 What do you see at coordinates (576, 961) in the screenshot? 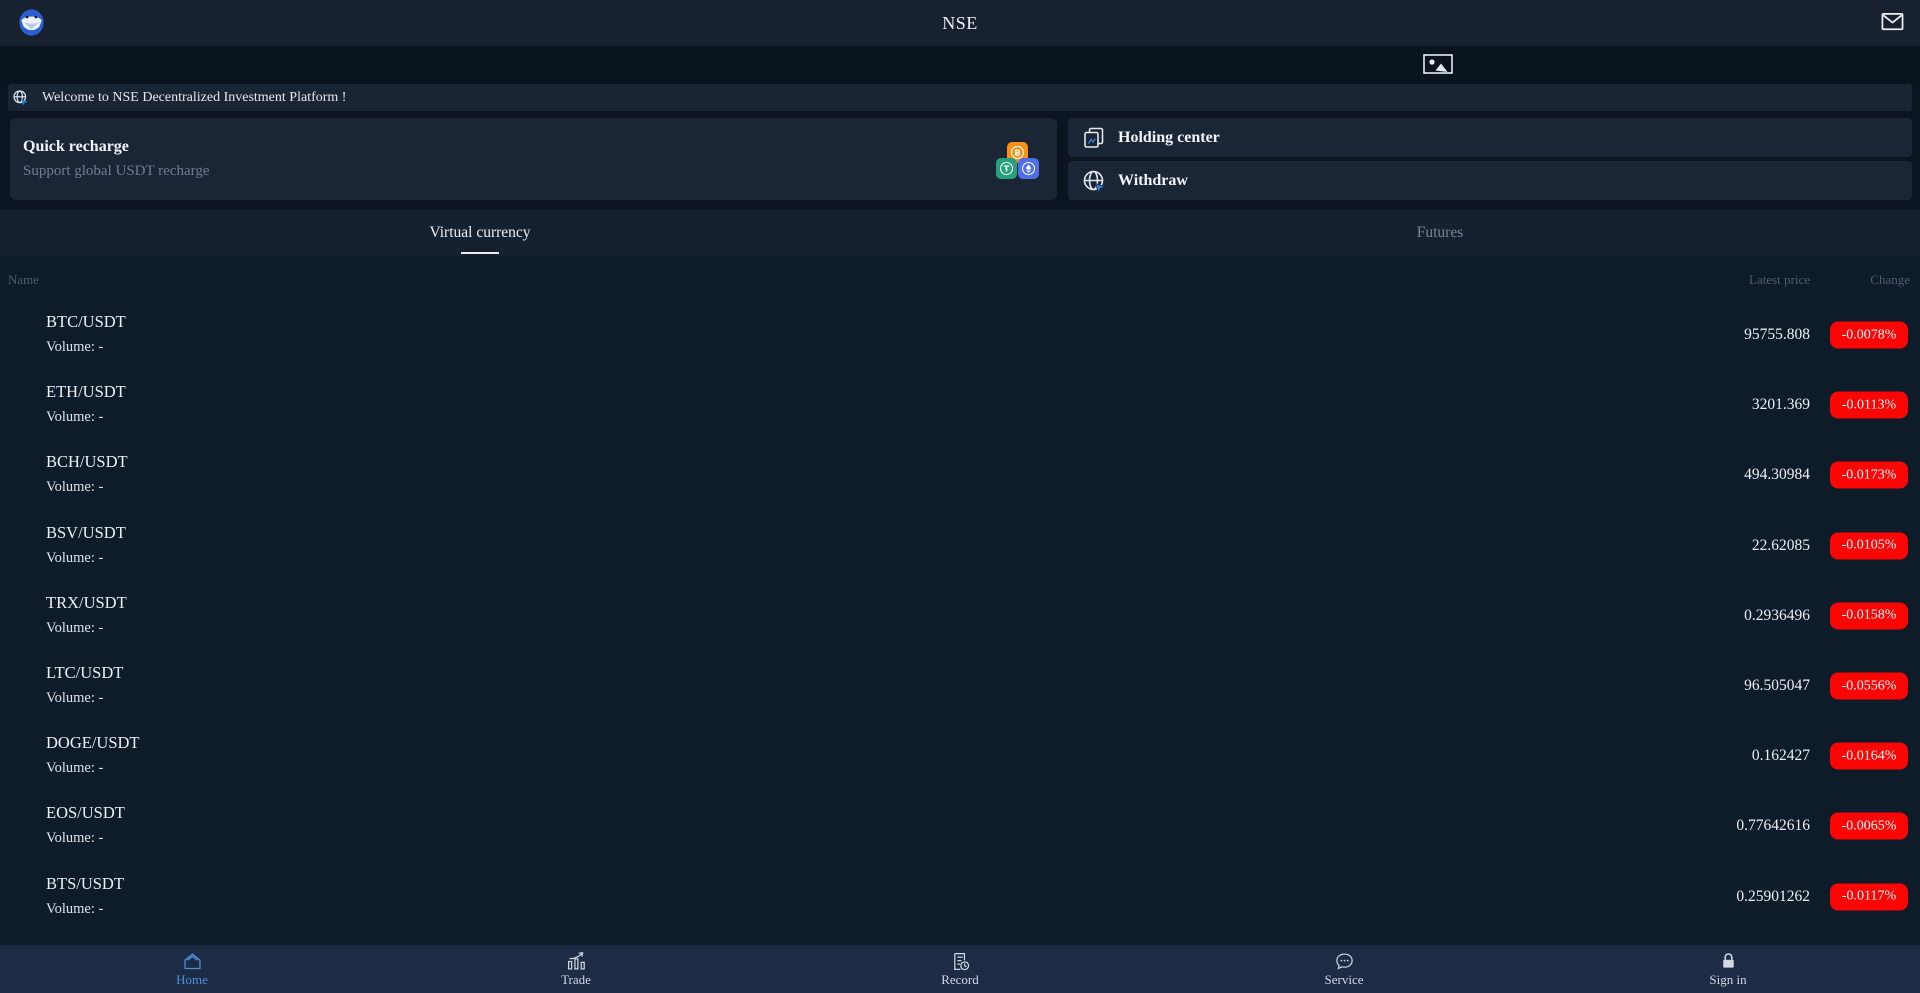
I see `trade-icon` at bounding box center [576, 961].